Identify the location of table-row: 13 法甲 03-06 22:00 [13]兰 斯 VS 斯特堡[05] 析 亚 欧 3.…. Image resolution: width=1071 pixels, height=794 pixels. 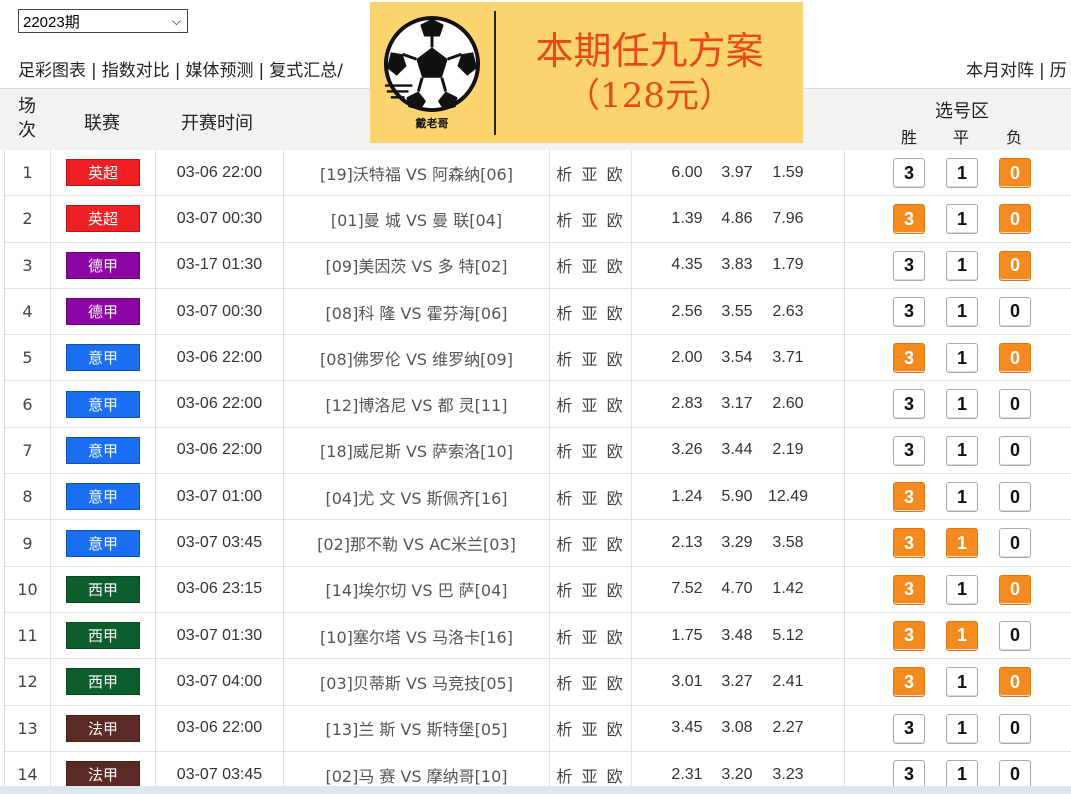
(538, 728).